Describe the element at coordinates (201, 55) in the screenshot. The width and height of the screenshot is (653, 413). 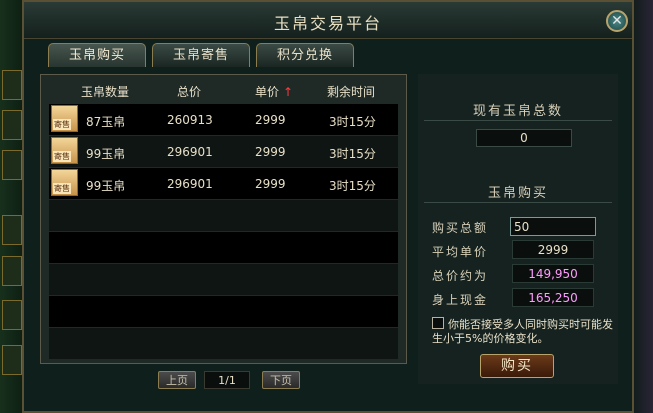
I see `tab-consign: 玉帛寄售` at that location.